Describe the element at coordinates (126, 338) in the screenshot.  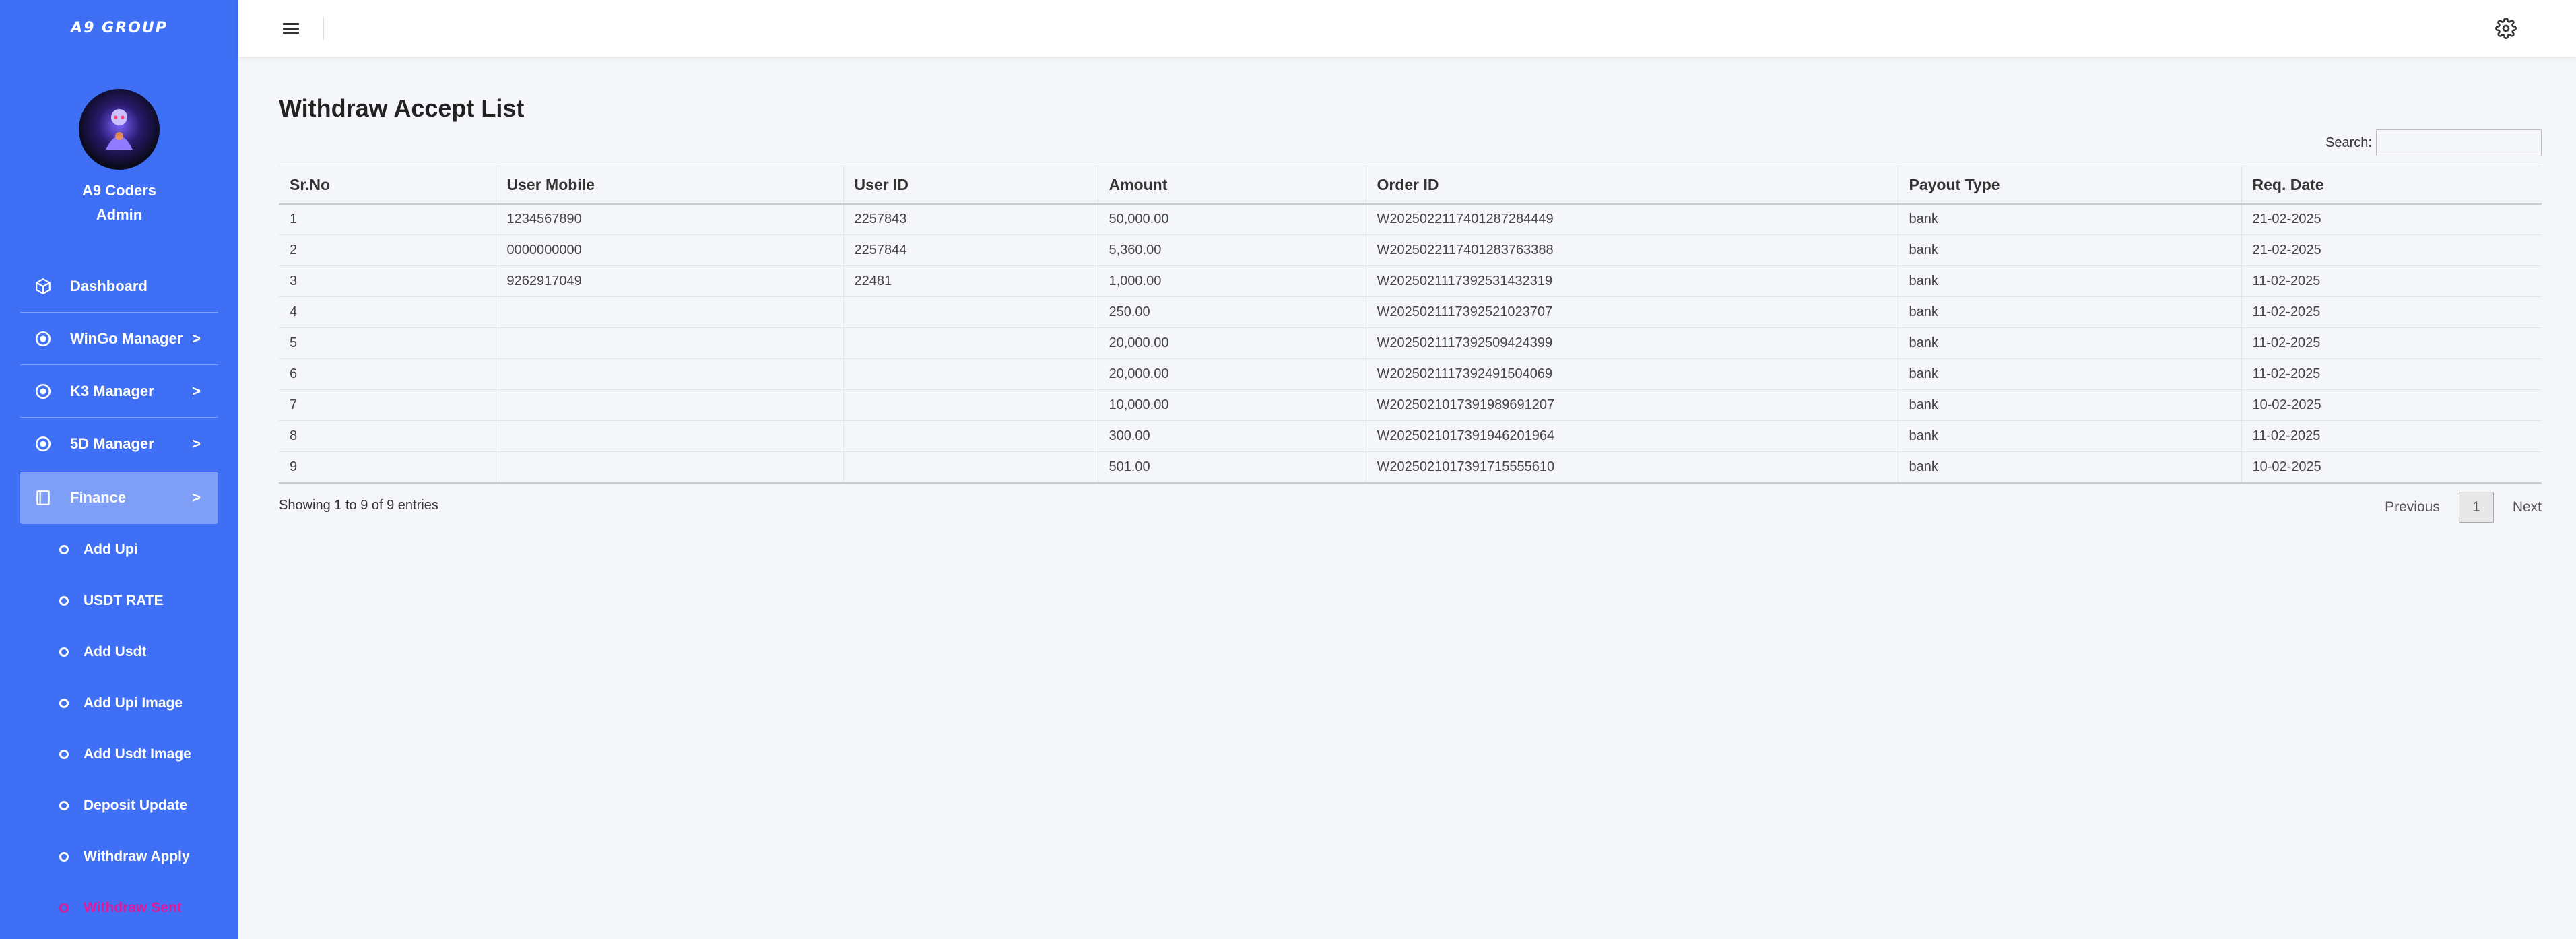
I see `sidebar-item-label: WinGo Manager` at that location.